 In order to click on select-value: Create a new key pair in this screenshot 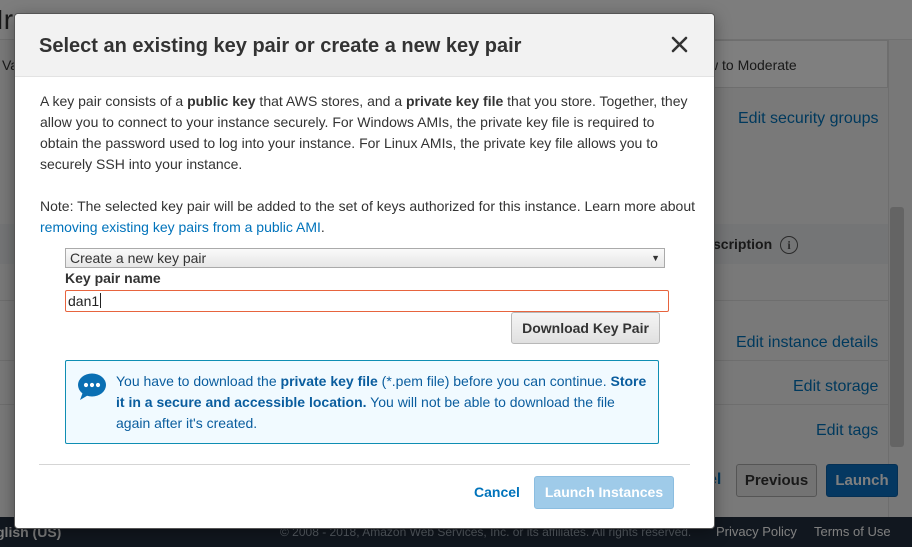, I will do `click(138, 258)`.